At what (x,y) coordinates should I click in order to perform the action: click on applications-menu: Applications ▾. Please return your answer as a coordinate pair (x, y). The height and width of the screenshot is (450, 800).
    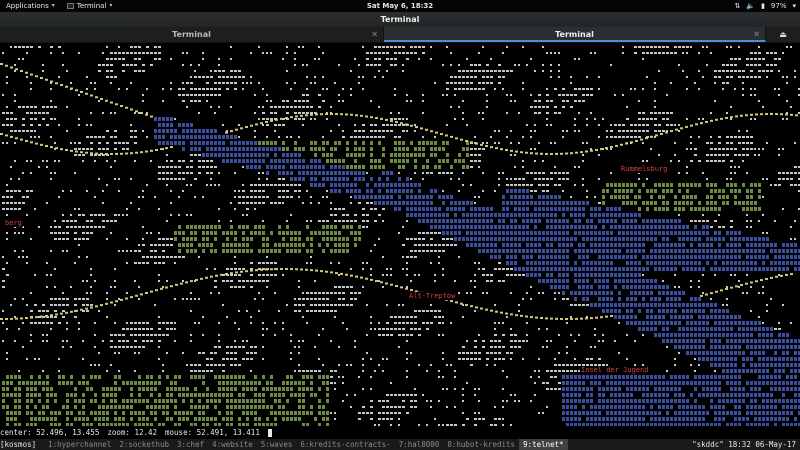
    Looking at the image, I should click on (30, 6).